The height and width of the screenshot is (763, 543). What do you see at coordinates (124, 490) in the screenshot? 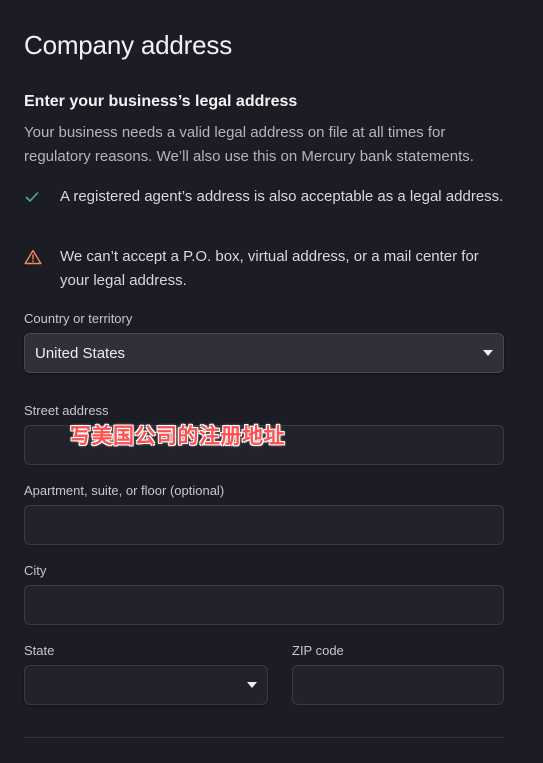
I see `apartment-label: Apartment, suite, or floor (optional)` at bounding box center [124, 490].